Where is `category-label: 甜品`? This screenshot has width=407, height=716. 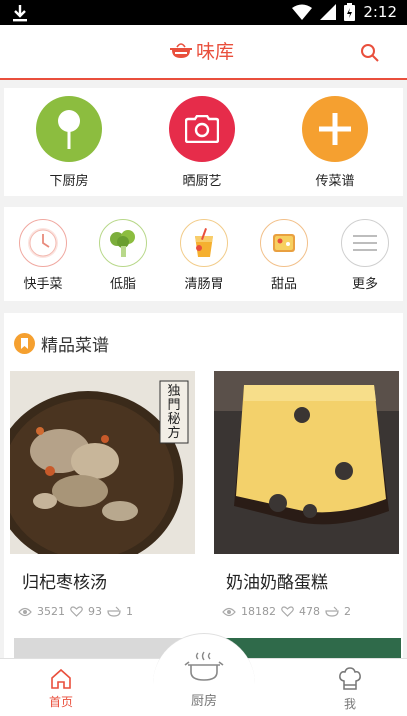 category-label: 甜品 is located at coordinates (283, 284).